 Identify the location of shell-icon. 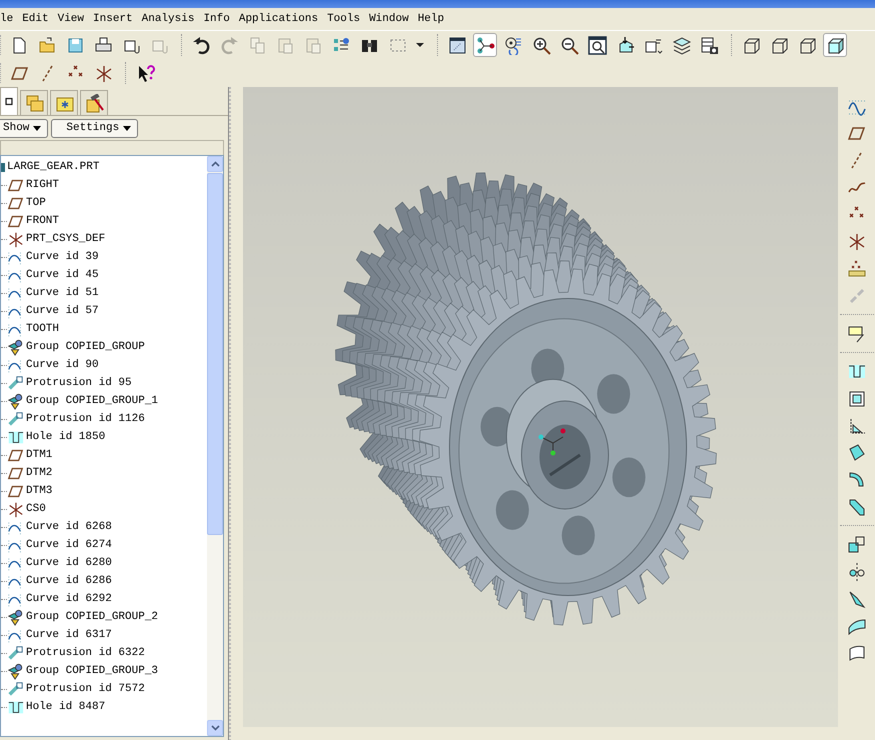
(856, 398).